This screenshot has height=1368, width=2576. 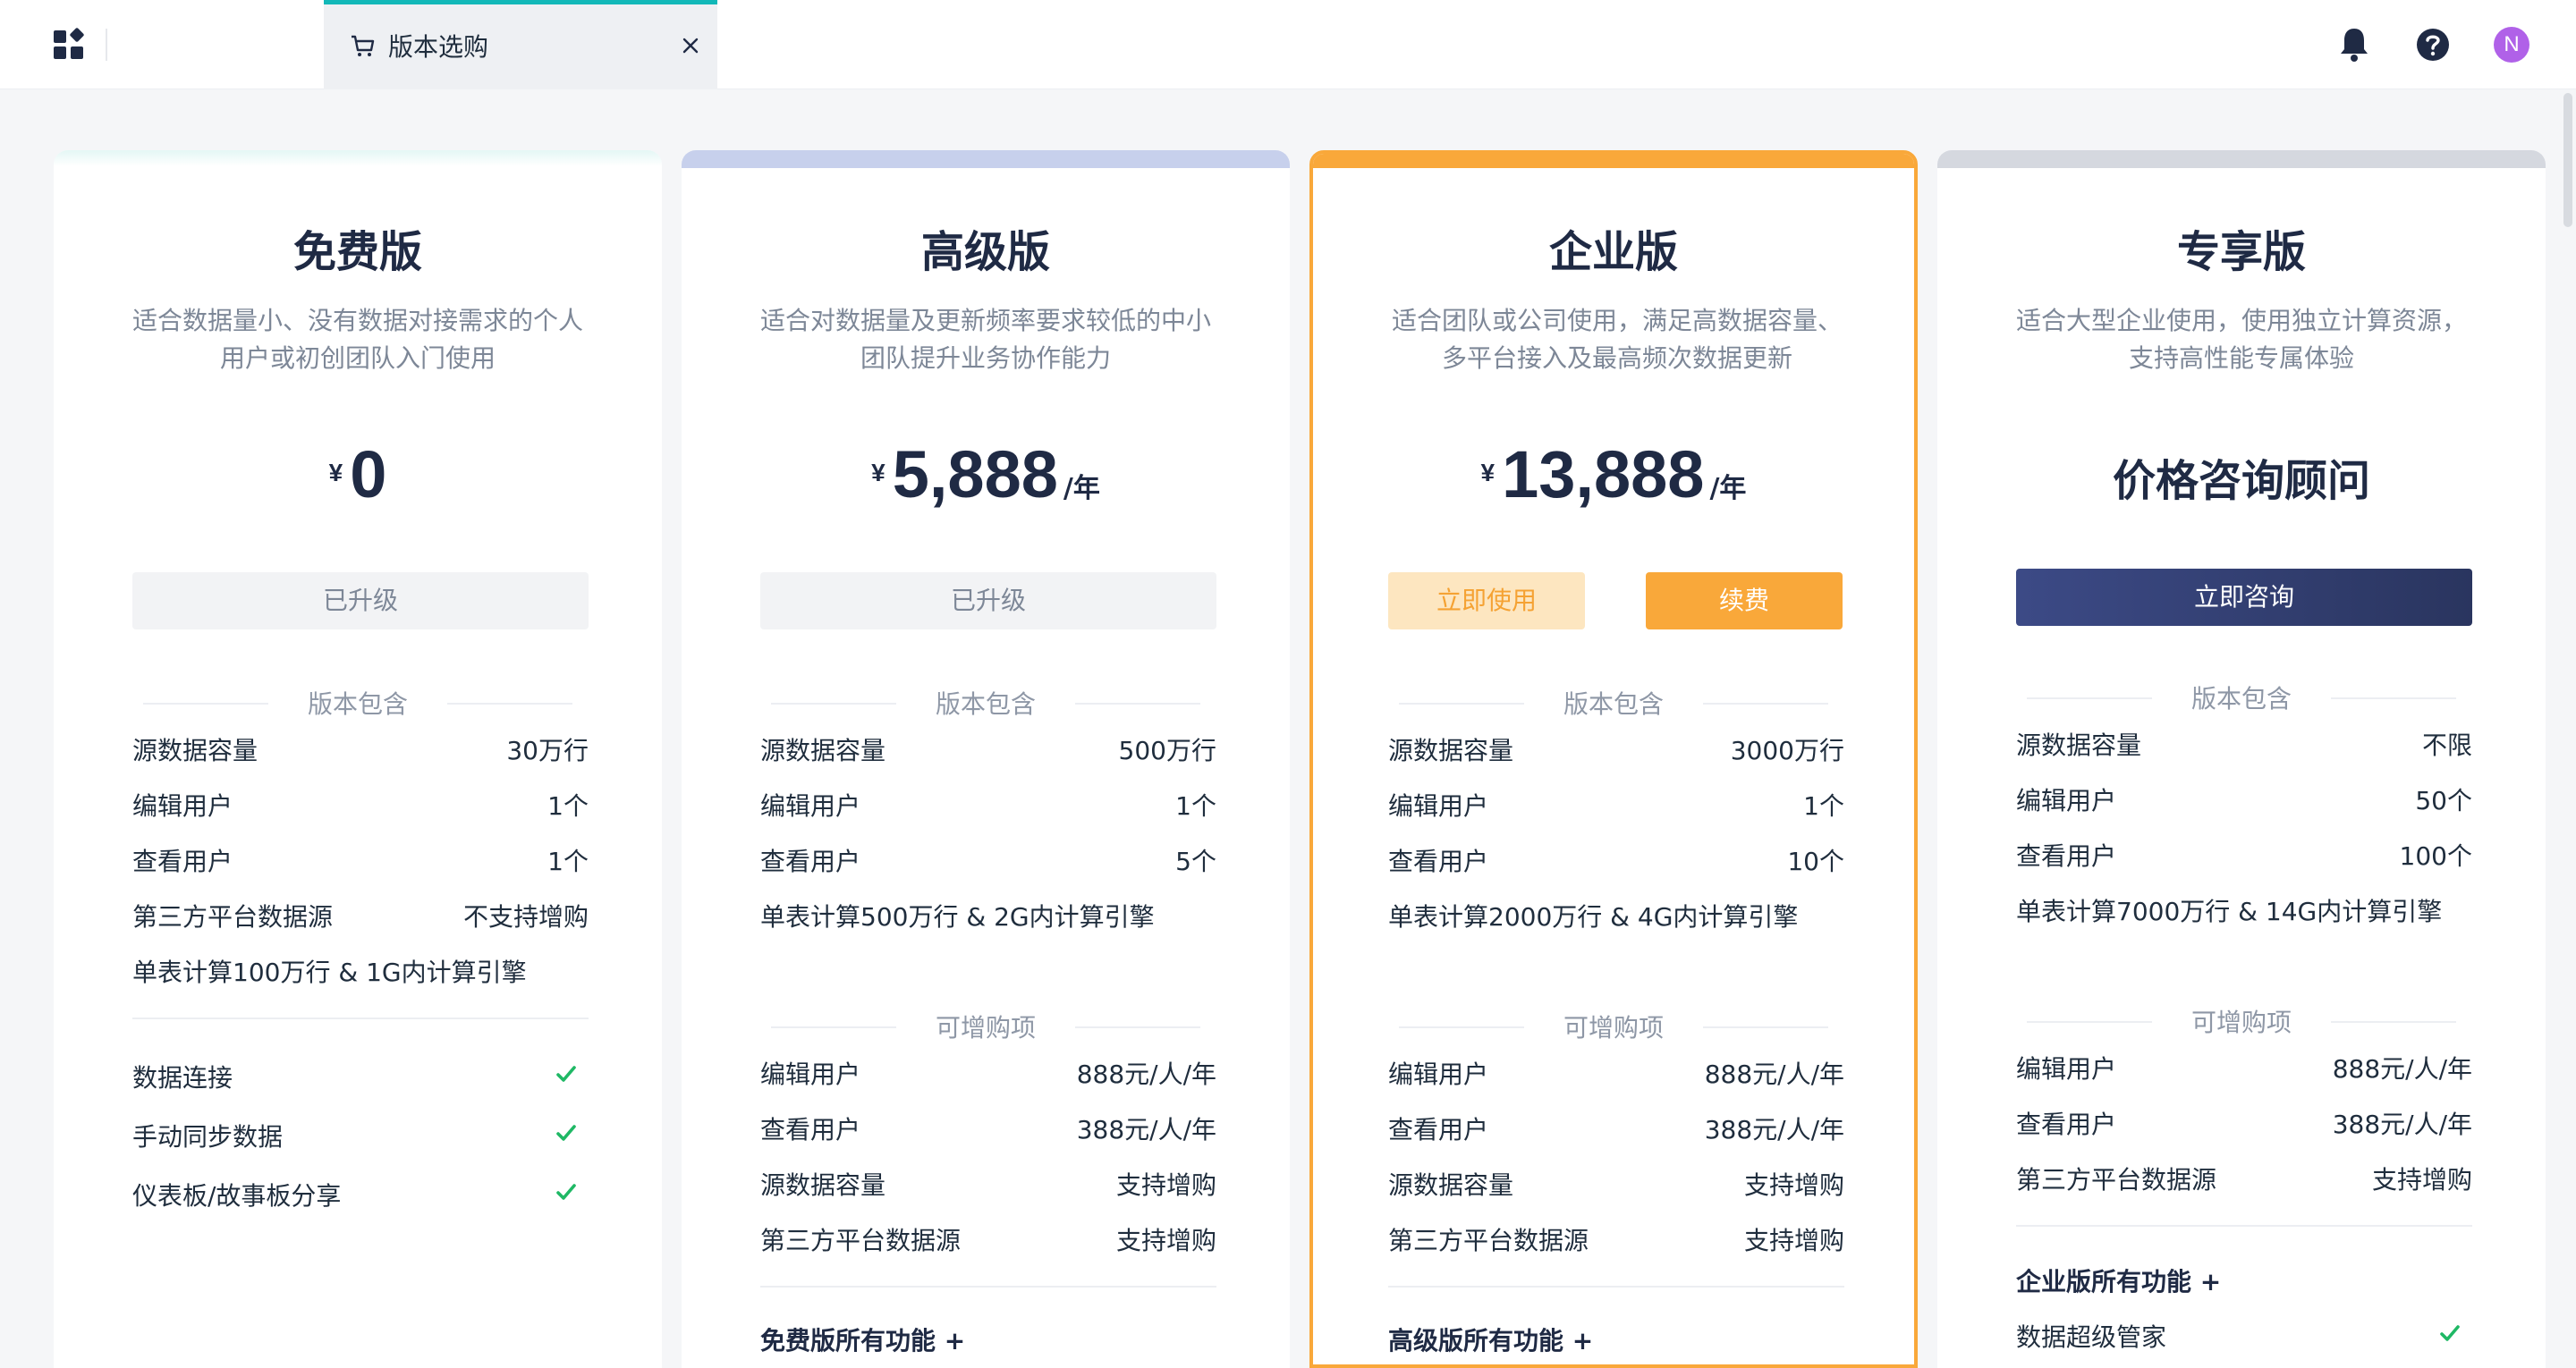 I want to click on plan-description: 适合大型企业使用，使用独立计算资源，支持高性能专属体验, so click(x=2241, y=339).